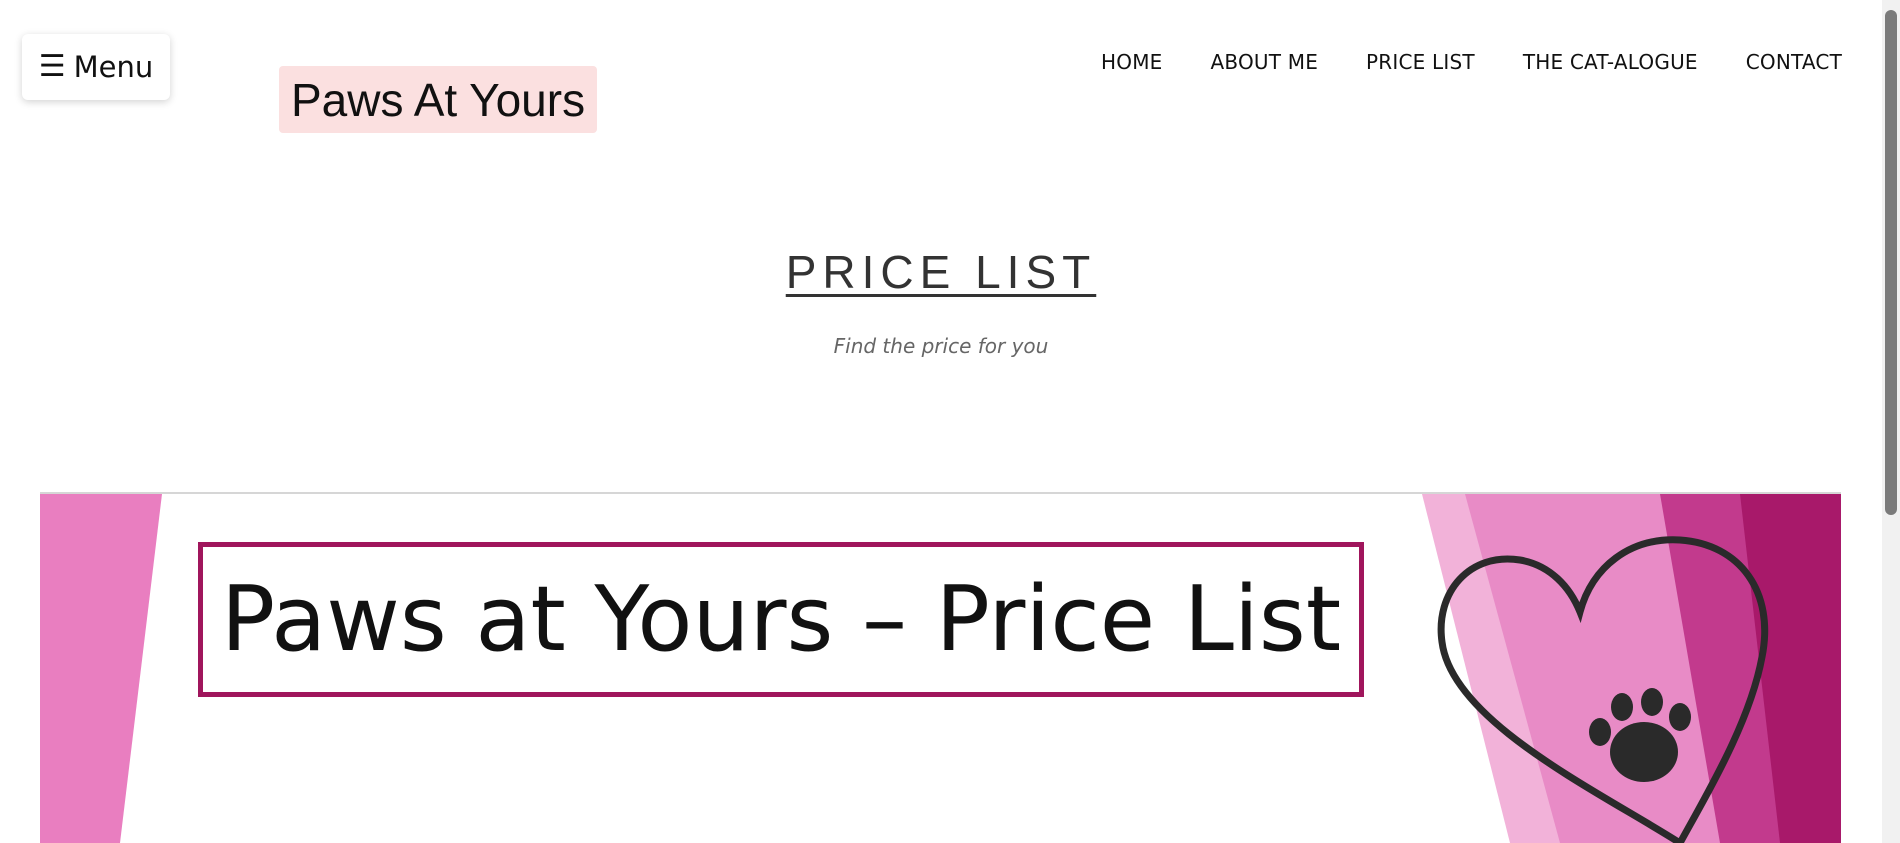 The height and width of the screenshot is (843, 1900). I want to click on heading-wrap: PRICE LIST, so click(941, 272).